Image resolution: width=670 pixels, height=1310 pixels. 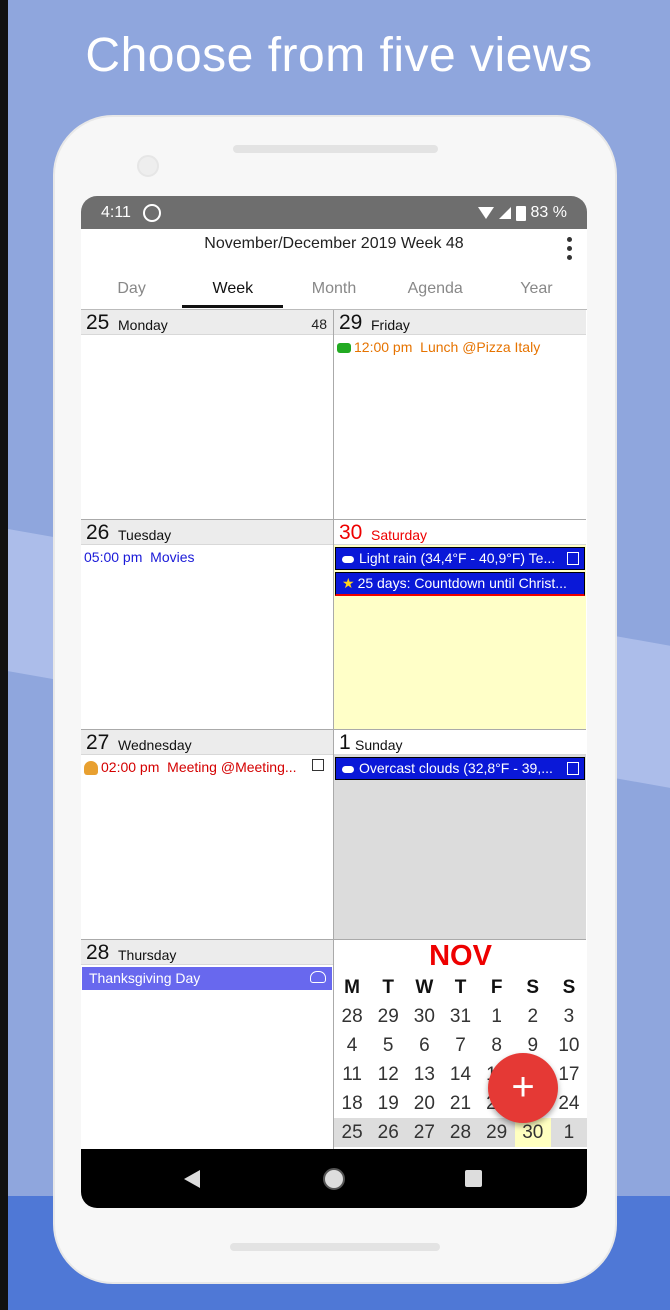 What do you see at coordinates (98, 322) in the screenshot?
I see `day-number: 25` at bounding box center [98, 322].